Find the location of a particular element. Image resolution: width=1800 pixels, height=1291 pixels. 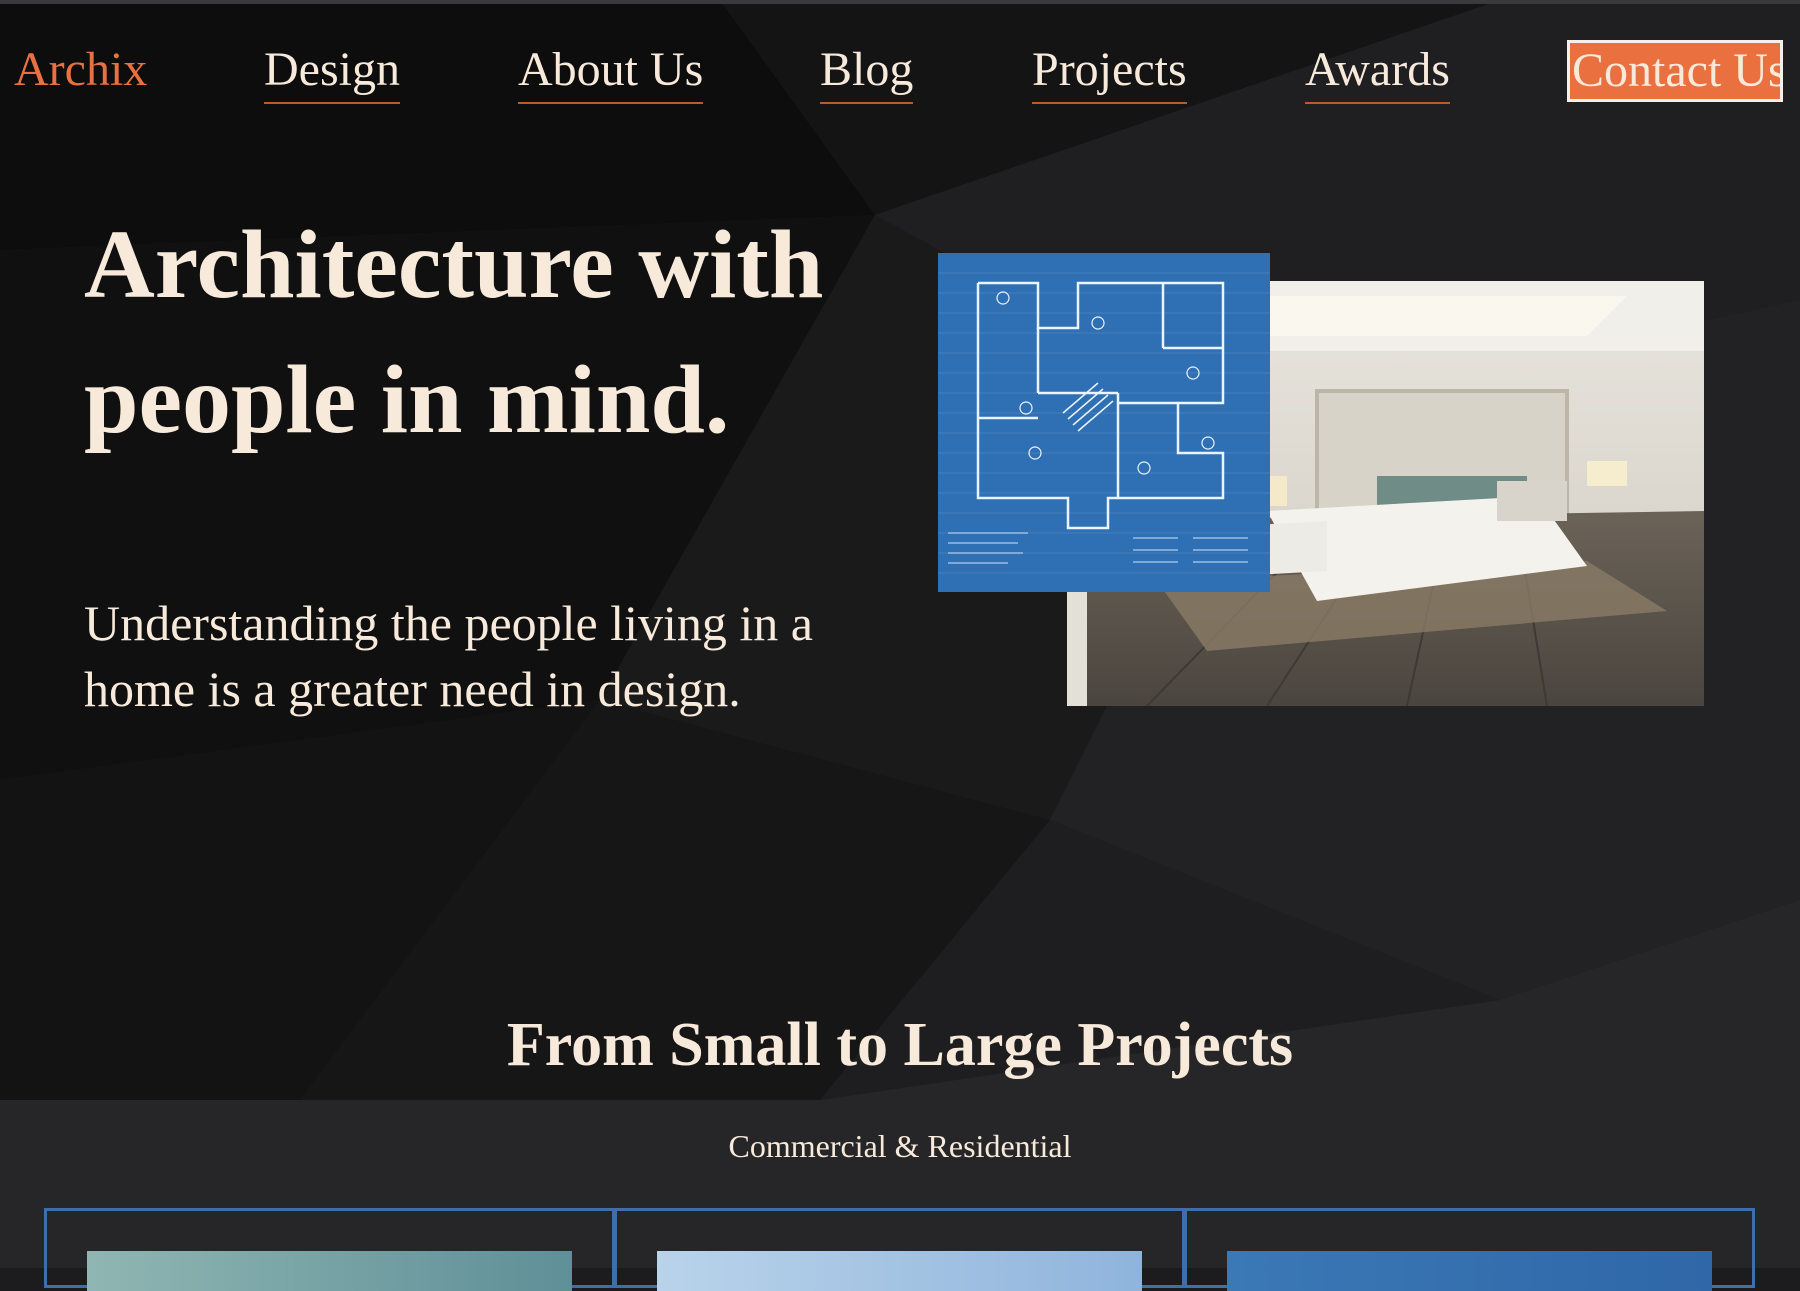

hero-title: Architecture with people in mind. is located at coordinates (454, 332).